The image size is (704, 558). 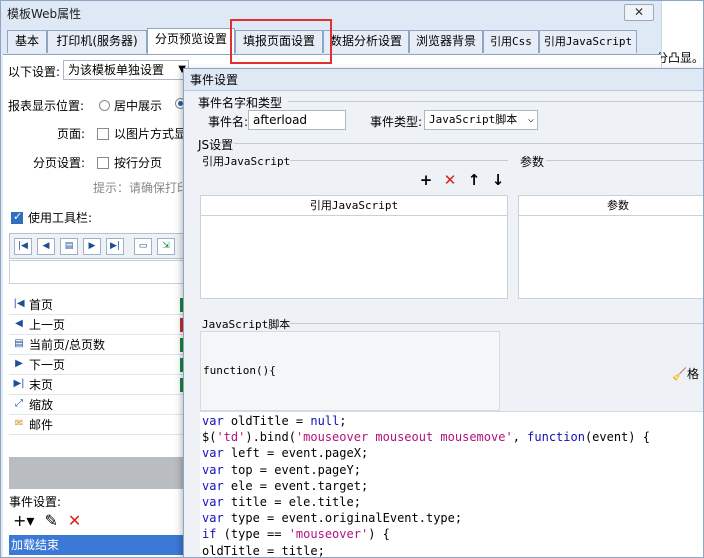 I want to click on param-column-header: 参数, so click(x=611, y=206).